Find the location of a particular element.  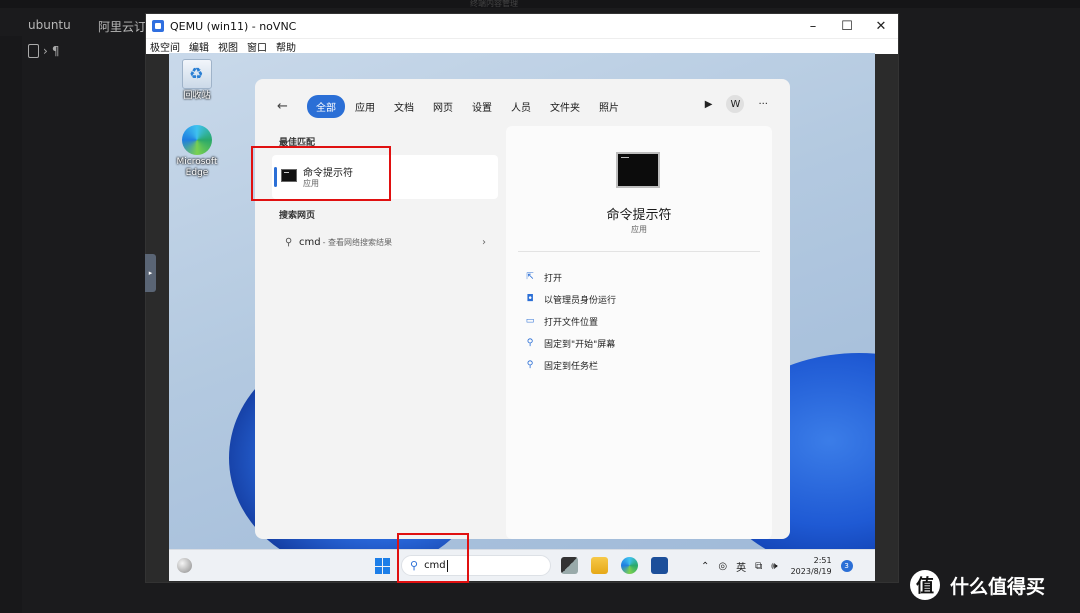

highlight-box-best-match is located at coordinates (321, 173).